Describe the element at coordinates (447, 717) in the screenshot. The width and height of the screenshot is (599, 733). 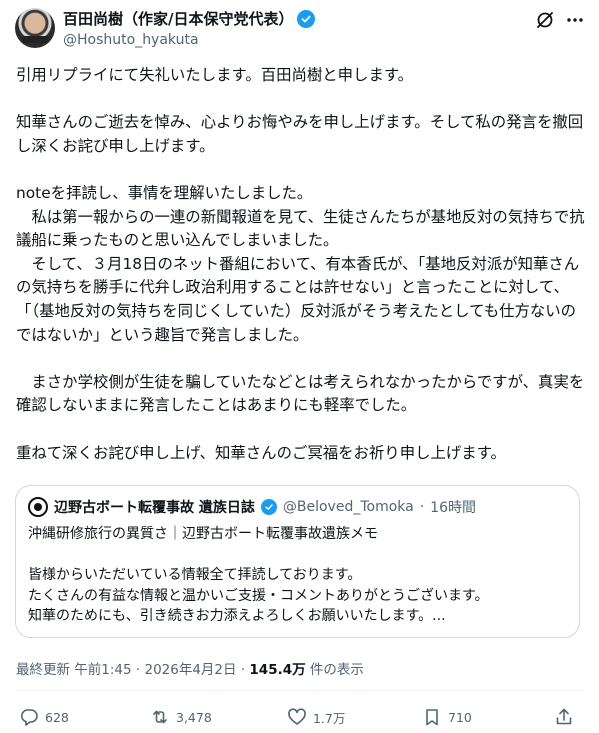
I see `bookmark-button: 710` at that location.